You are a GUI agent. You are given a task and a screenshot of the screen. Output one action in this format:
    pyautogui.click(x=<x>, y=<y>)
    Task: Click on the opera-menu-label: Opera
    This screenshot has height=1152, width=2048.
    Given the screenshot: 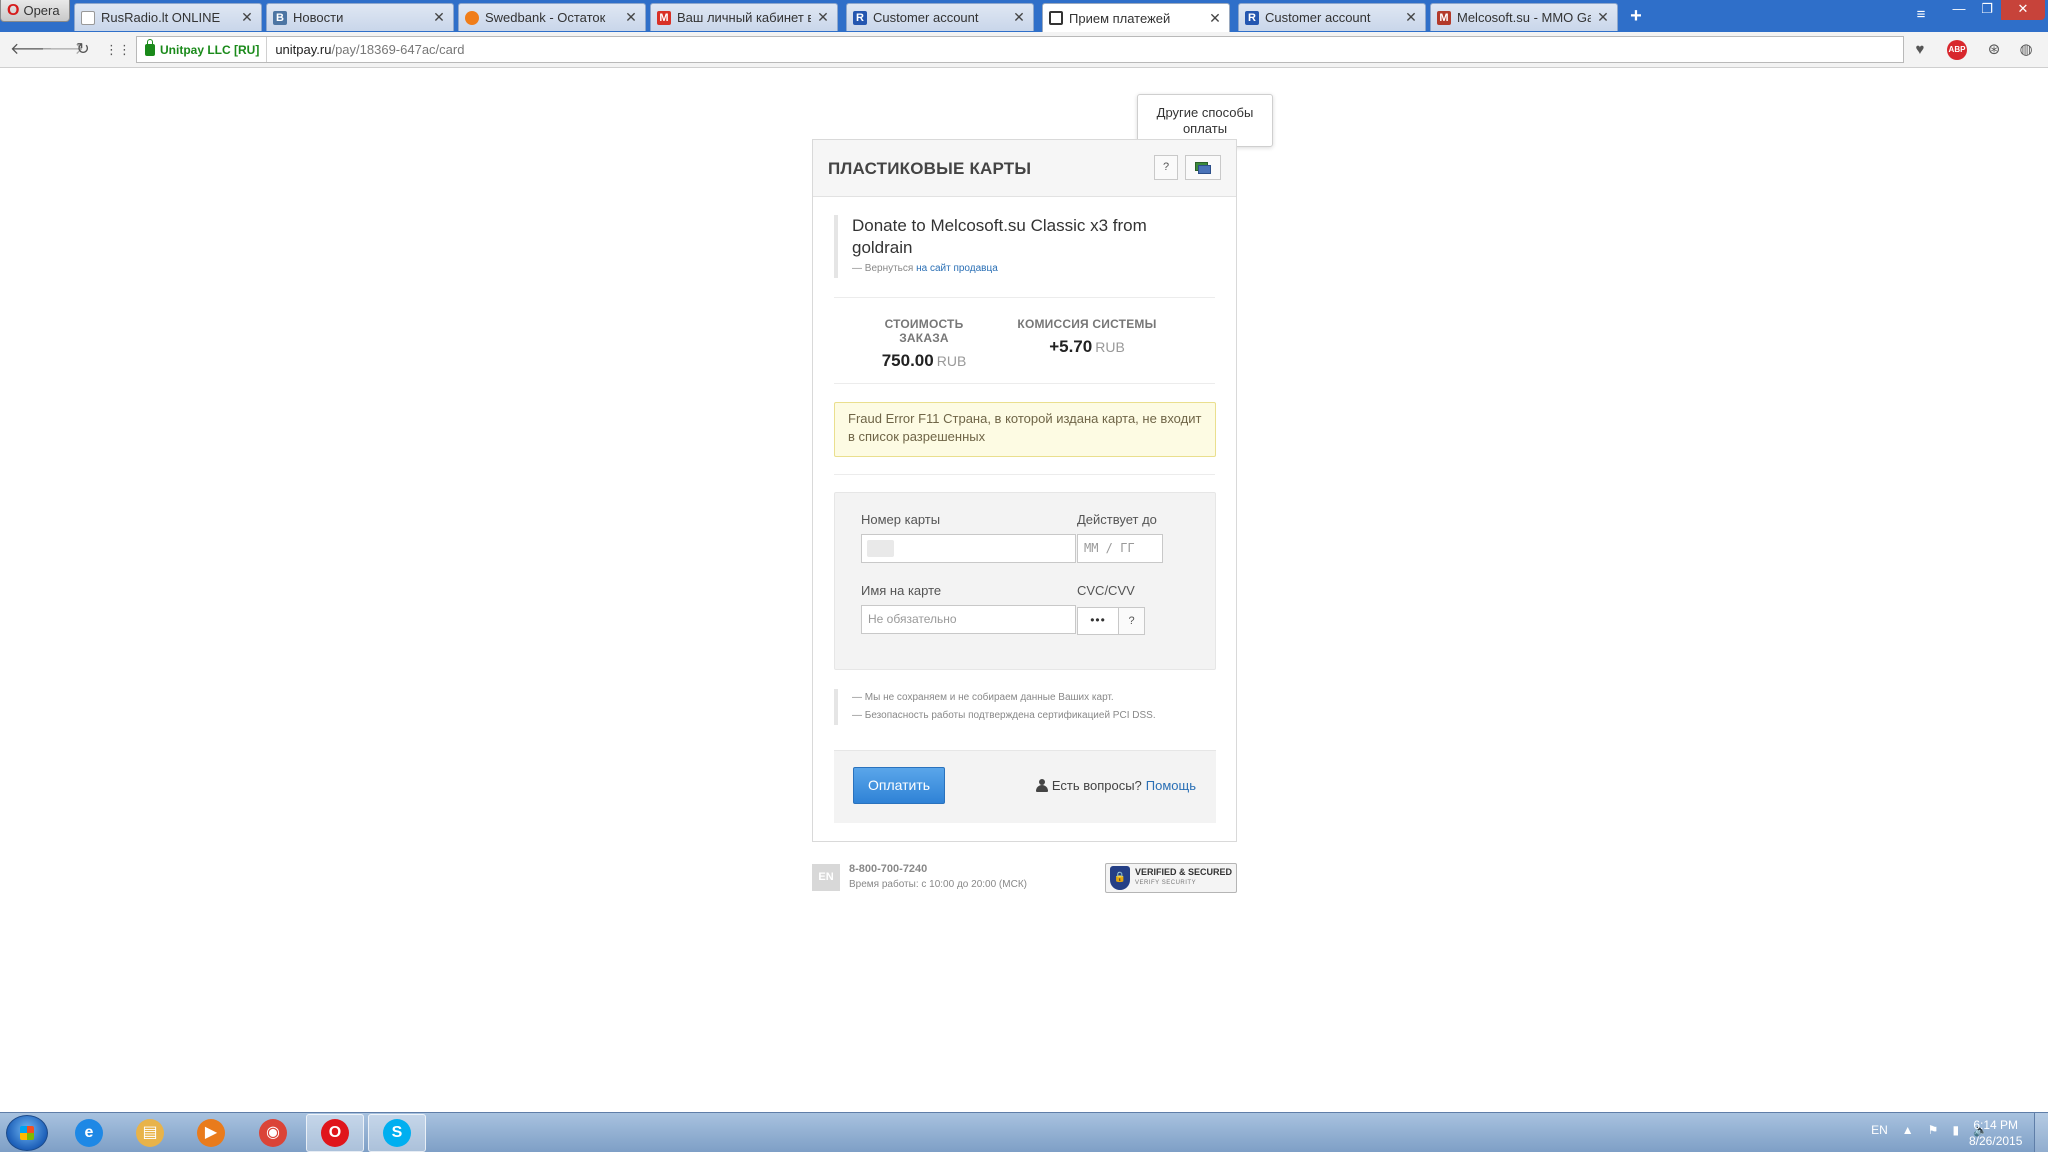 What is the action you would take?
    pyautogui.click(x=41, y=10)
    